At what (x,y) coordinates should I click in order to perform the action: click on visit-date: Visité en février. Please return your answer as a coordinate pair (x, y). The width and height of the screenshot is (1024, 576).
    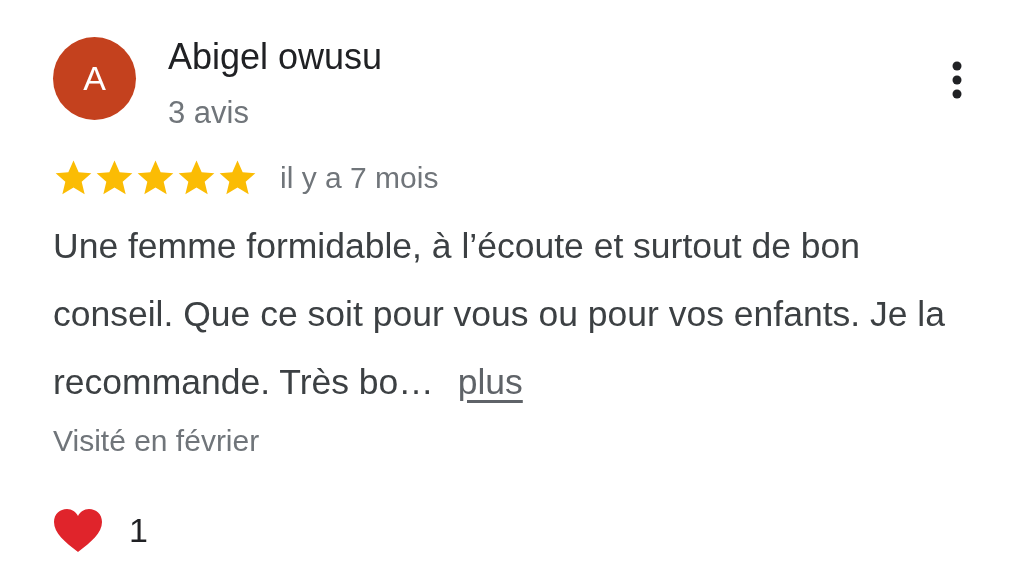
    Looking at the image, I should click on (157, 441).